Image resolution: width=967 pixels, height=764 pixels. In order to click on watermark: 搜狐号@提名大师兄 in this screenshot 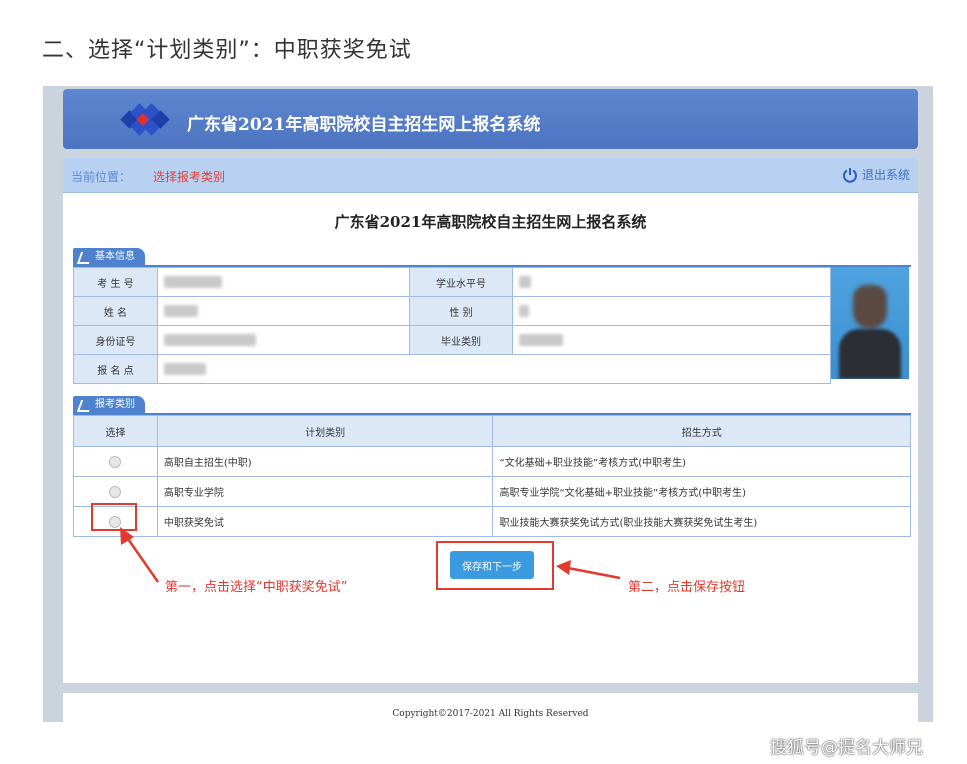, I will do `click(846, 748)`.